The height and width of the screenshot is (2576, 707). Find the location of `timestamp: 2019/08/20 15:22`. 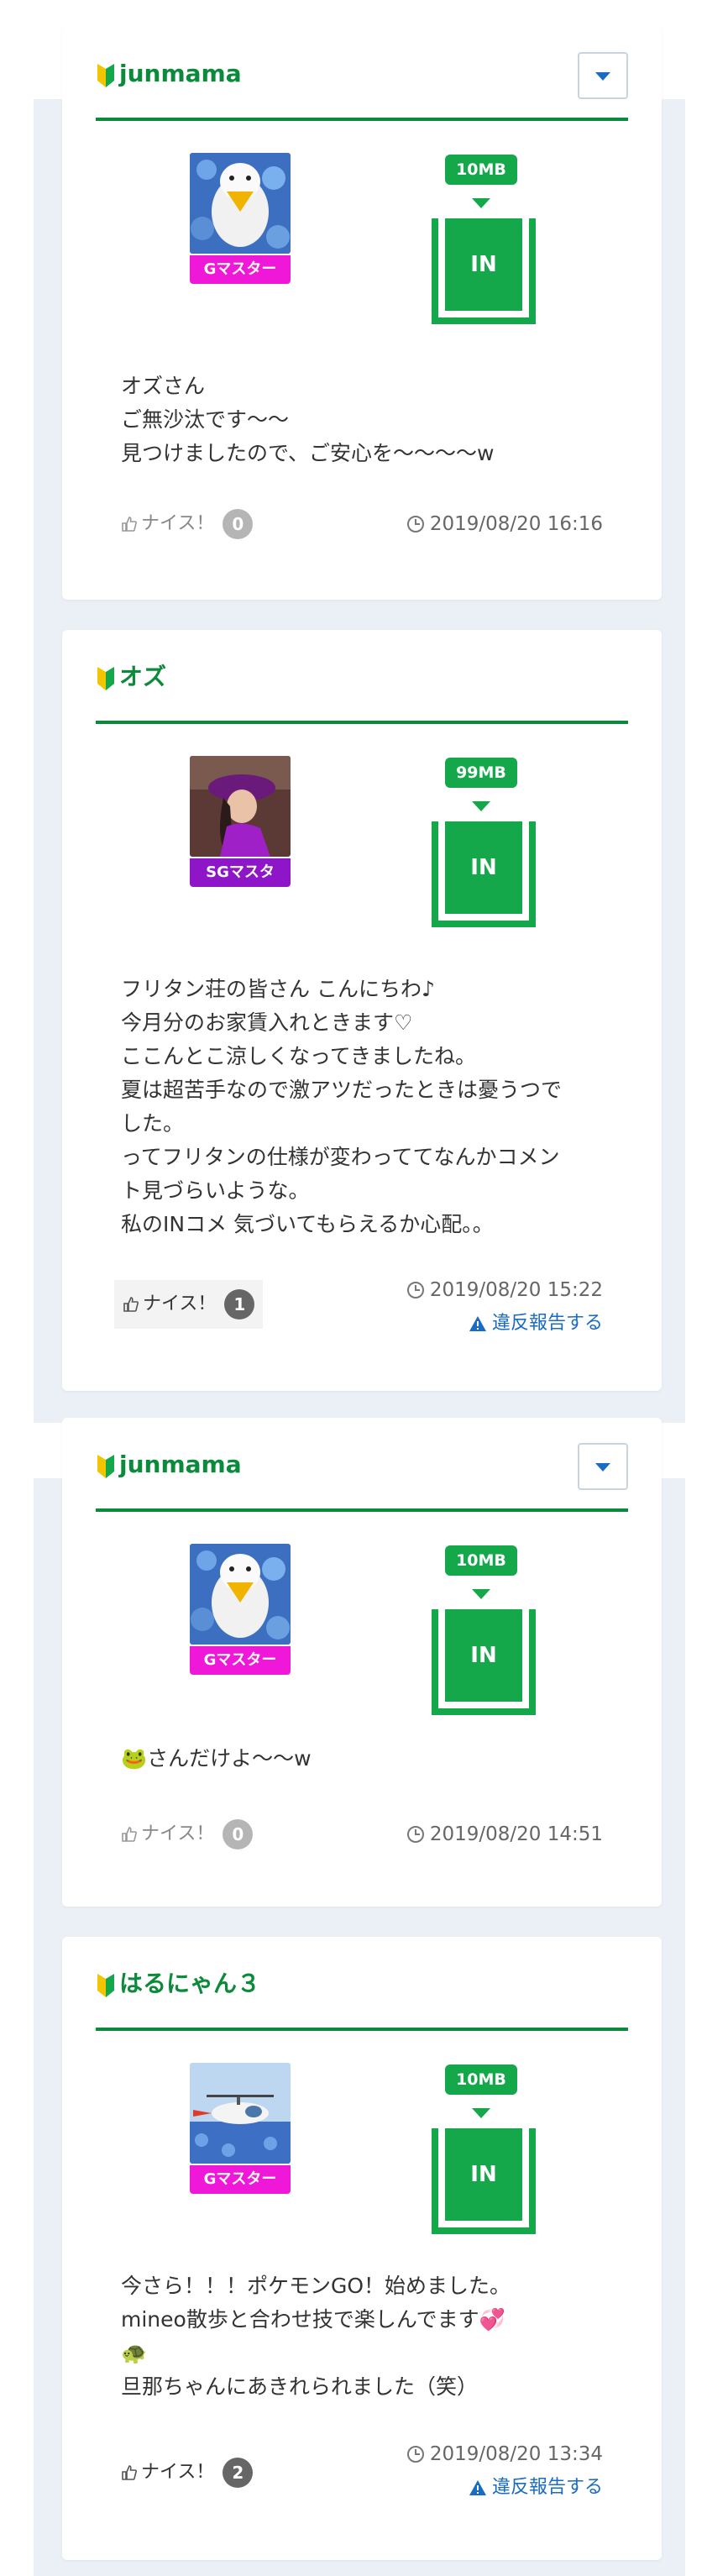

timestamp: 2019/08/20 15:22 is located at coordinates (505, 1290).